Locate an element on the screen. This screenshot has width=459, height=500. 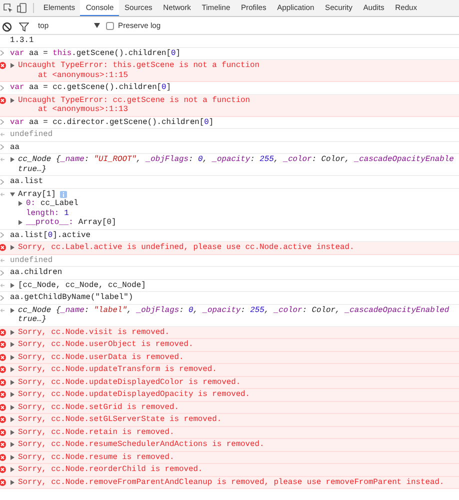
preserve-log-checkbox is located at coordinates (110, 26).